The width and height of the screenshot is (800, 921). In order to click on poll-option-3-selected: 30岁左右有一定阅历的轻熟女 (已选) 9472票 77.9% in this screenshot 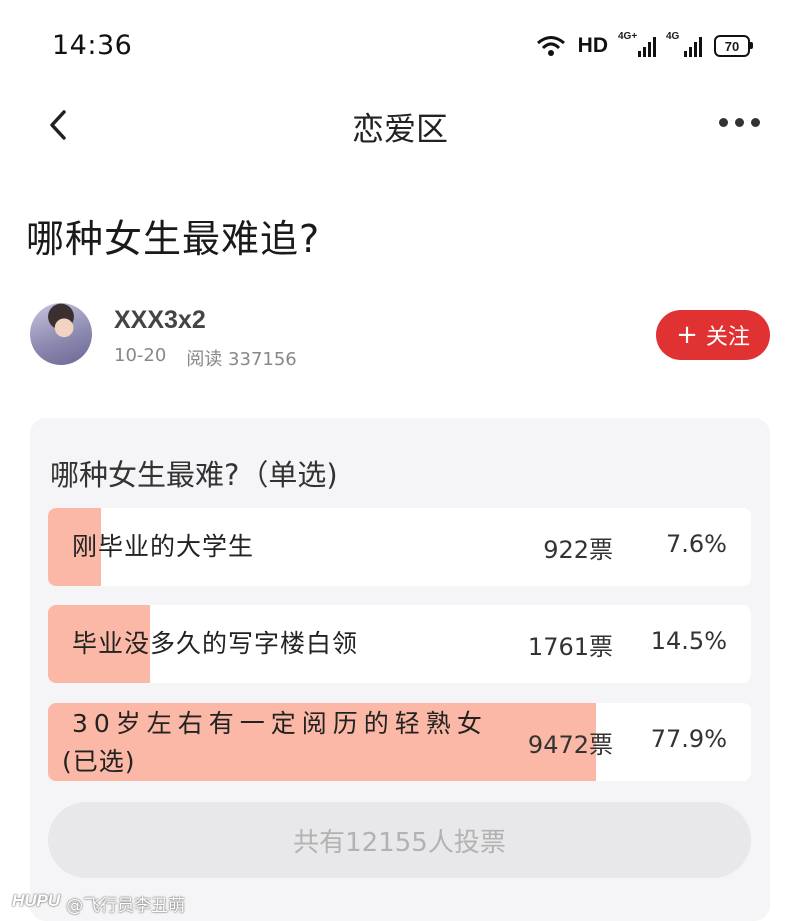, I will do `click(399, 742)`.